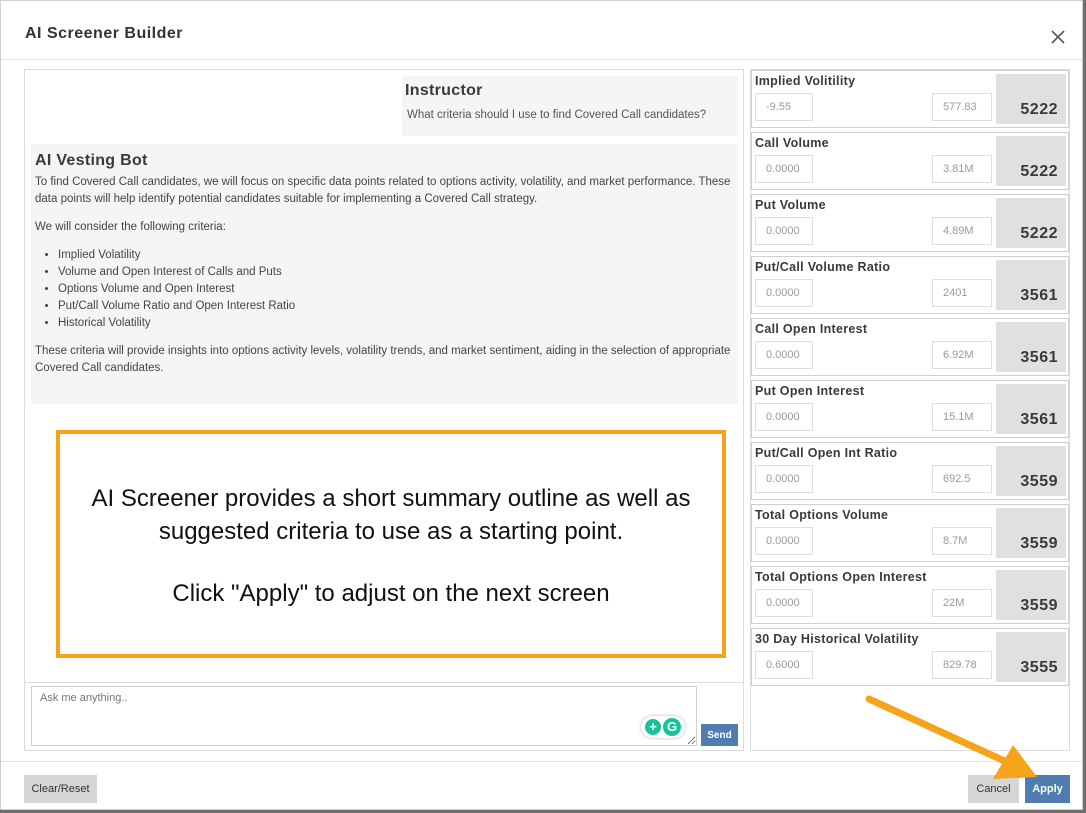 Image resolution: width=1086 pixels, height=813 pixels. I want to click on criteria-label: Put Volume, so click(790, 205).